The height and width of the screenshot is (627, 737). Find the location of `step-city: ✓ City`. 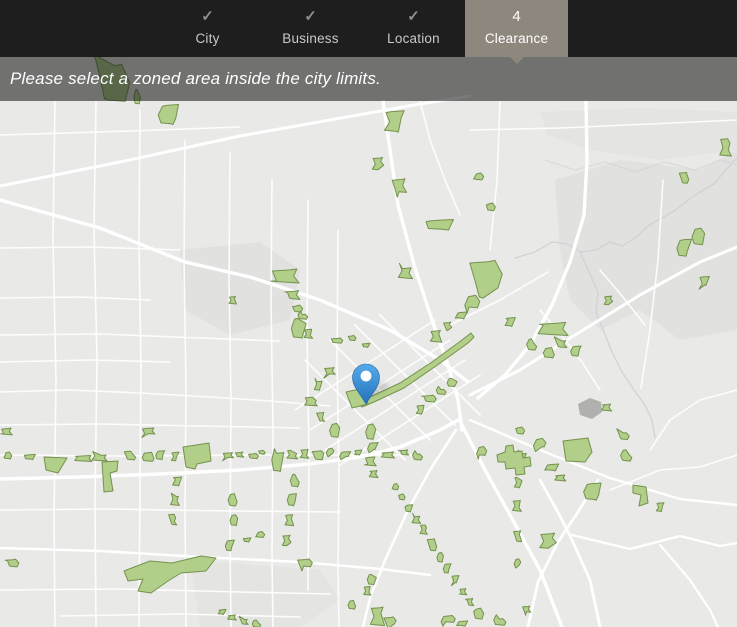

step-city: ✓ City is located at coordinates (207, 28).